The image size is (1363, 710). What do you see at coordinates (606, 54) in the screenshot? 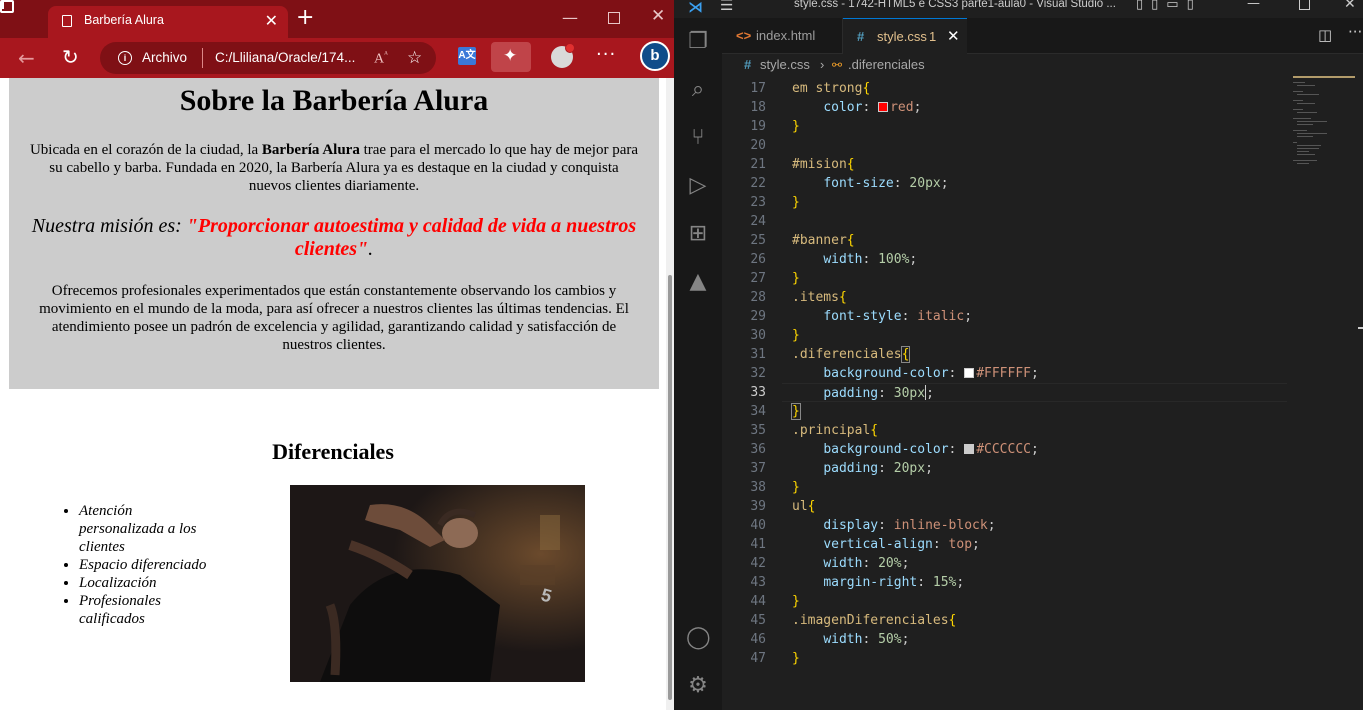
I see `more-menu-icon: ···` at bounding box center [606, 54].